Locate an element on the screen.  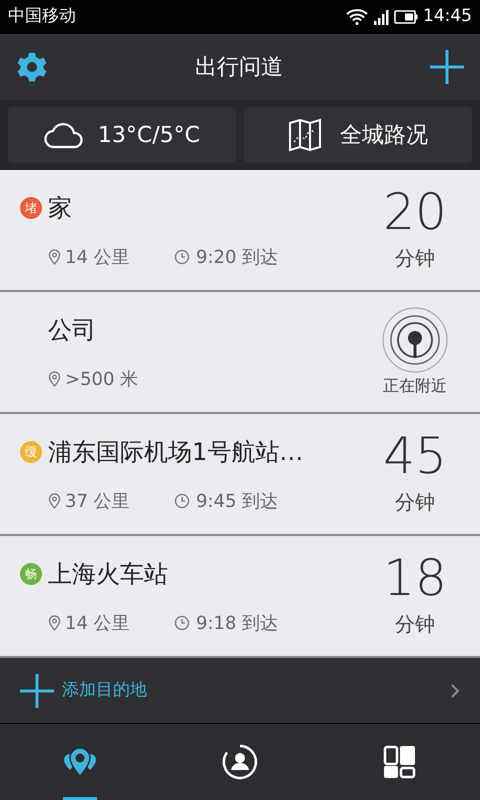
minutes-value: 45 is located at coordinates (415, 456).